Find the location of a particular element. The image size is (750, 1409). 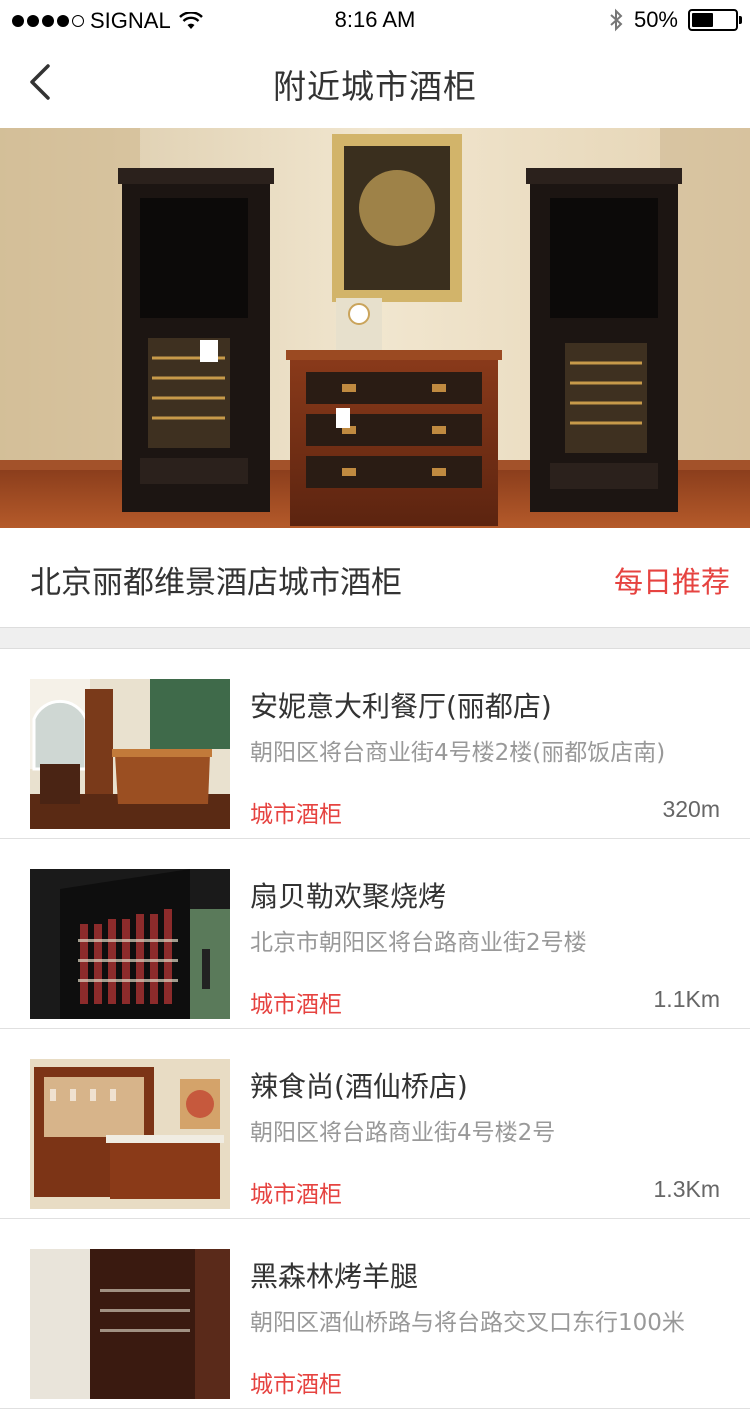

store-distance: 1.3Km is located at coordinates (686, 1189).